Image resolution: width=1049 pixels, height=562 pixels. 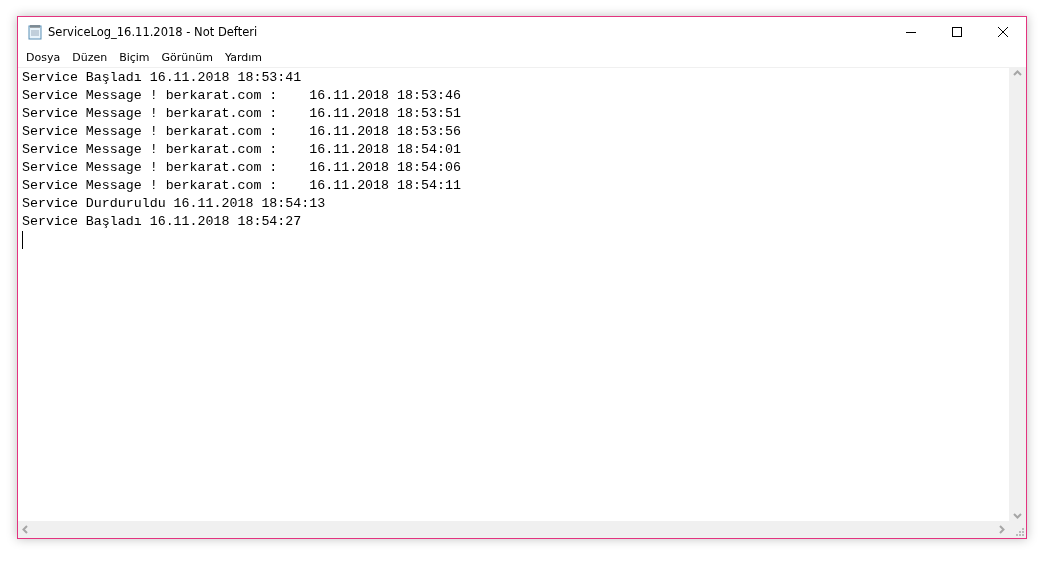 What do you see at coordinates (1002, 529) in the screenshot?
I see `scroll-right-icon` at bounding box center [1002, 529].